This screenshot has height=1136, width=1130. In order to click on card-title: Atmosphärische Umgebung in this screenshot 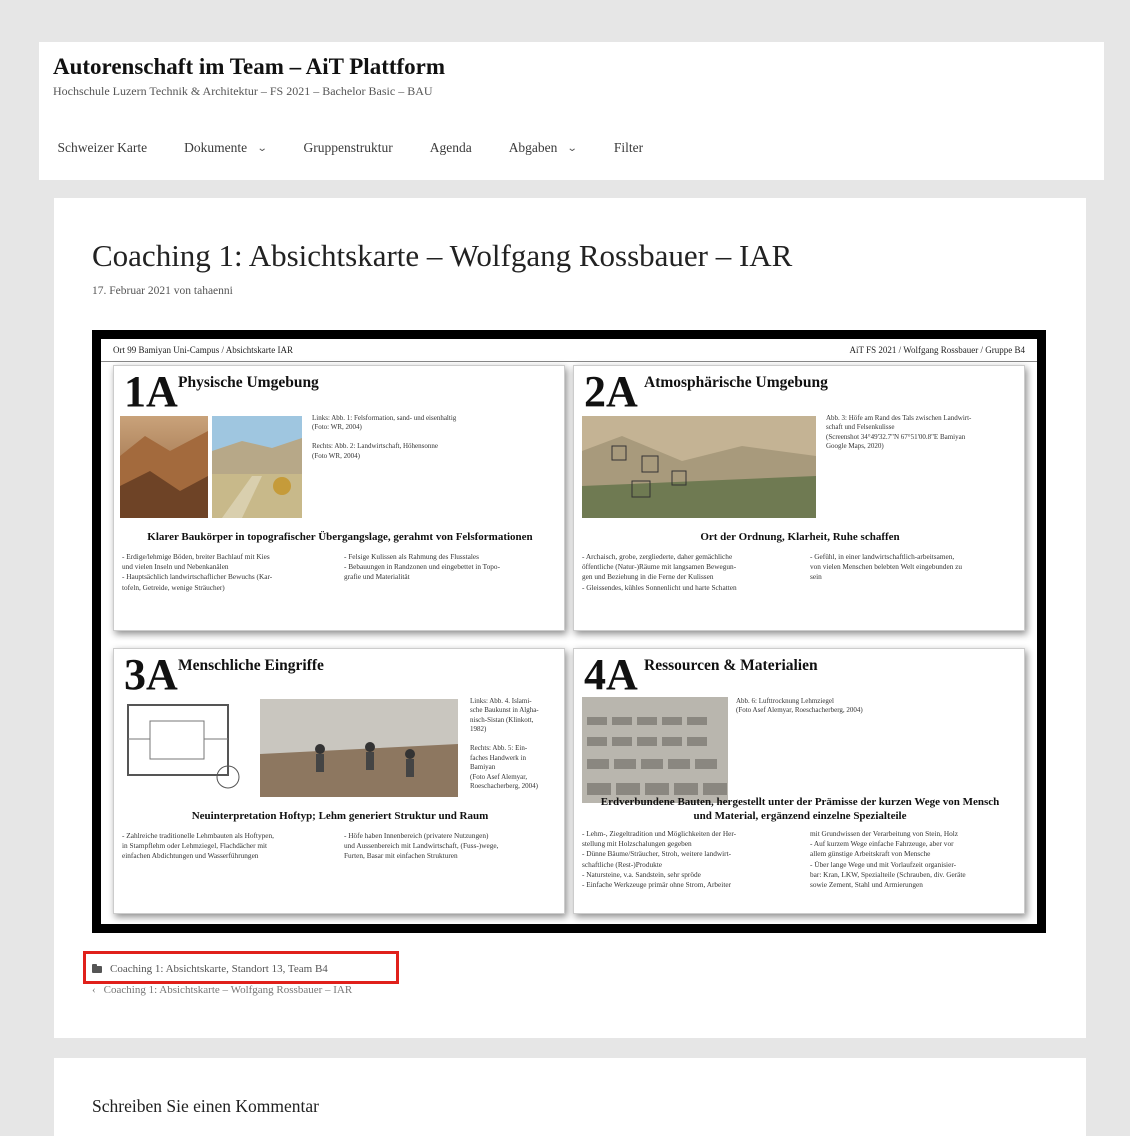, I will do `click(736, 382)`.